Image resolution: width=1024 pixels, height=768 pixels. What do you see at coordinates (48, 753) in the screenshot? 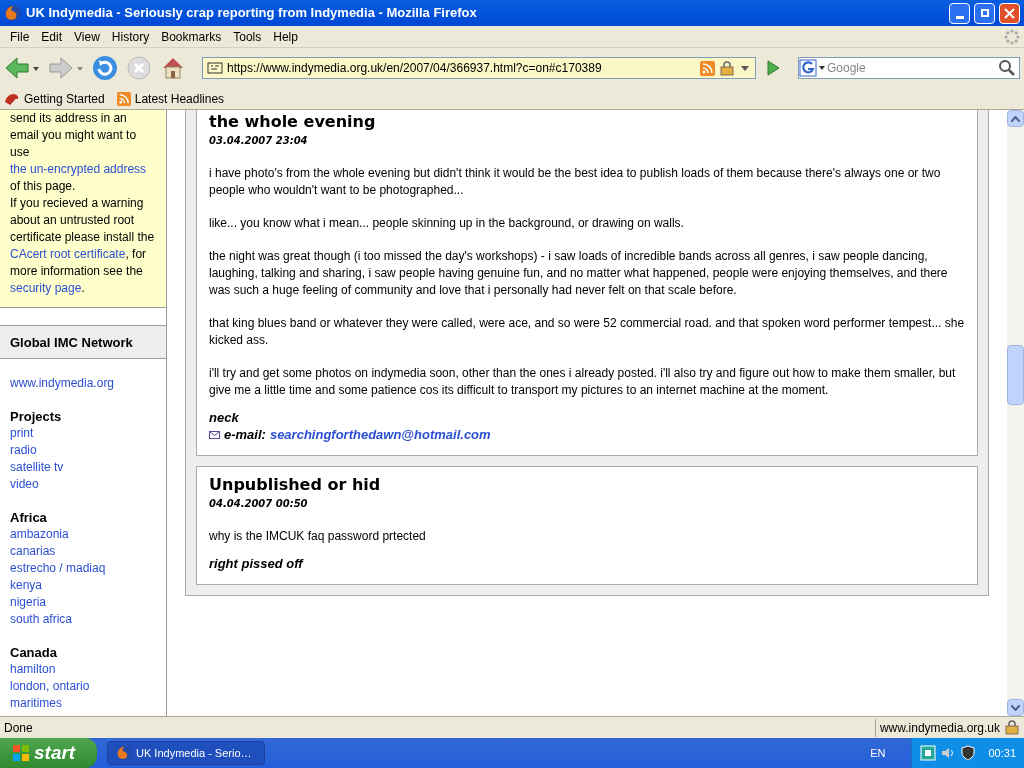
I see `start-button: start` at bounding box center [48, 753].